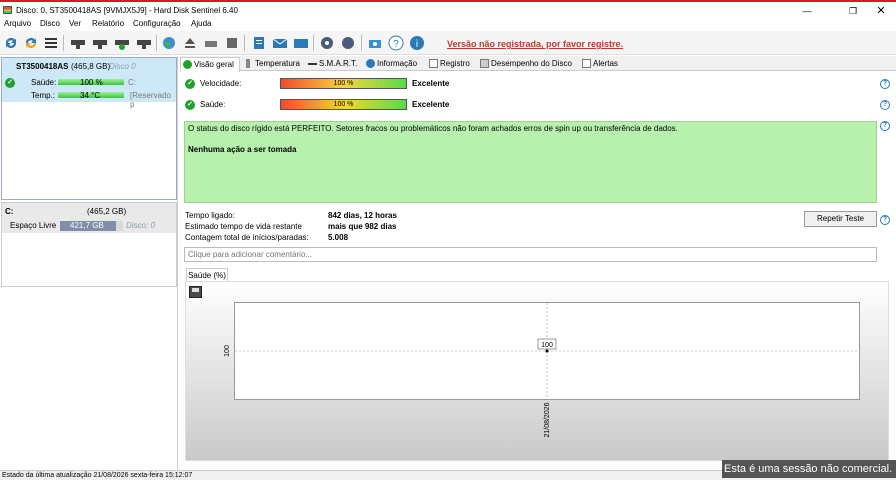  Describe the element at coordinates (343, 83) in the screenshot. I see `speed-bar: 100 %` at that location.